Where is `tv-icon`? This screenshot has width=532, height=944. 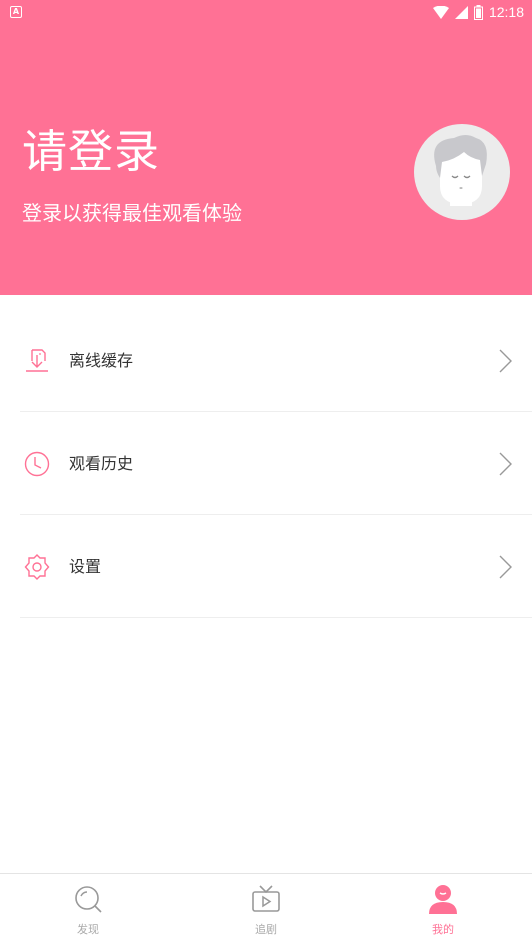
tv-icon is located at coordinates (266, 898).